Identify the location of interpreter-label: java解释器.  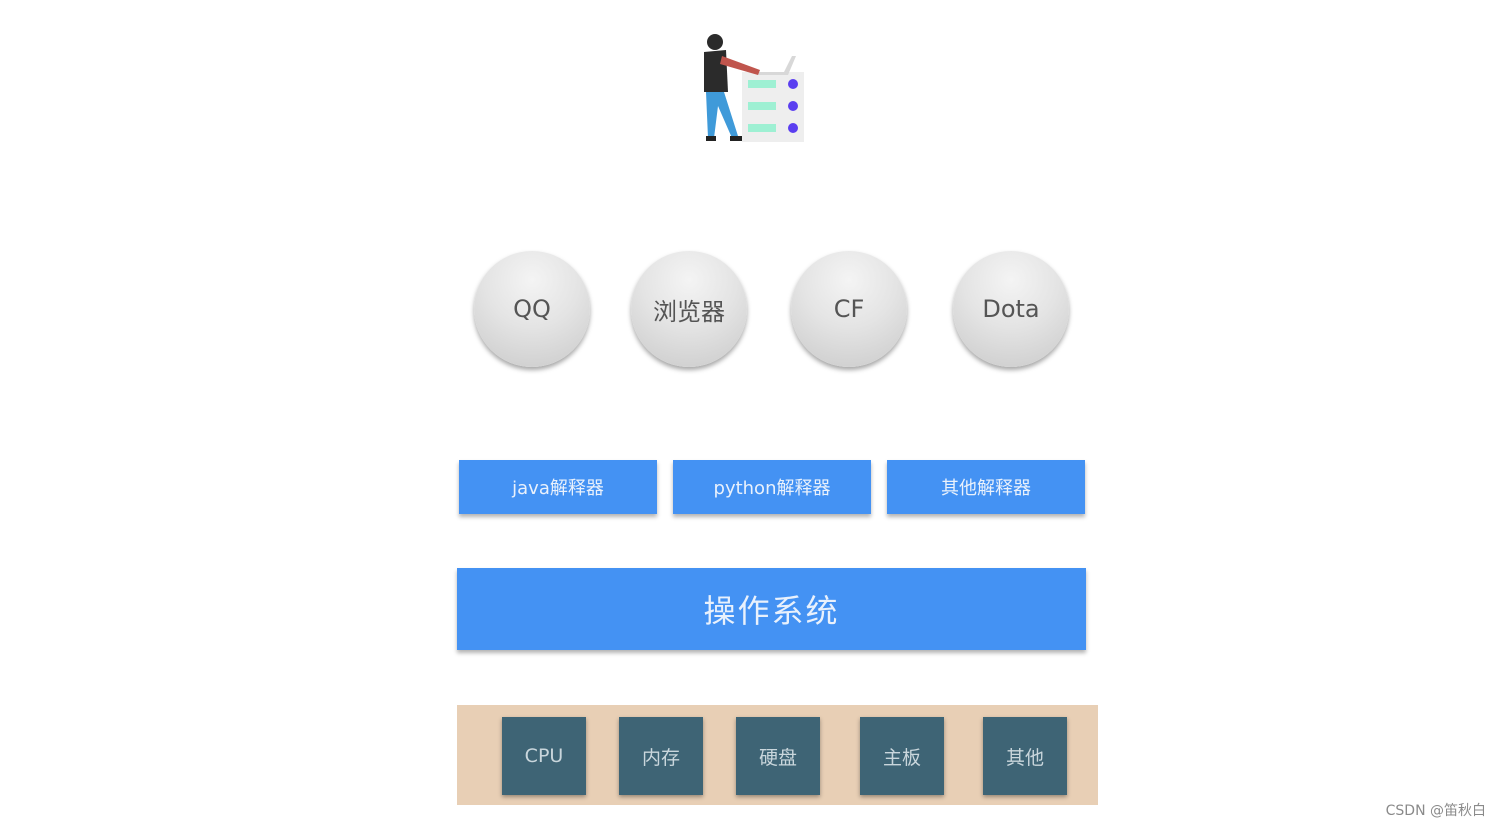
(558, 488).